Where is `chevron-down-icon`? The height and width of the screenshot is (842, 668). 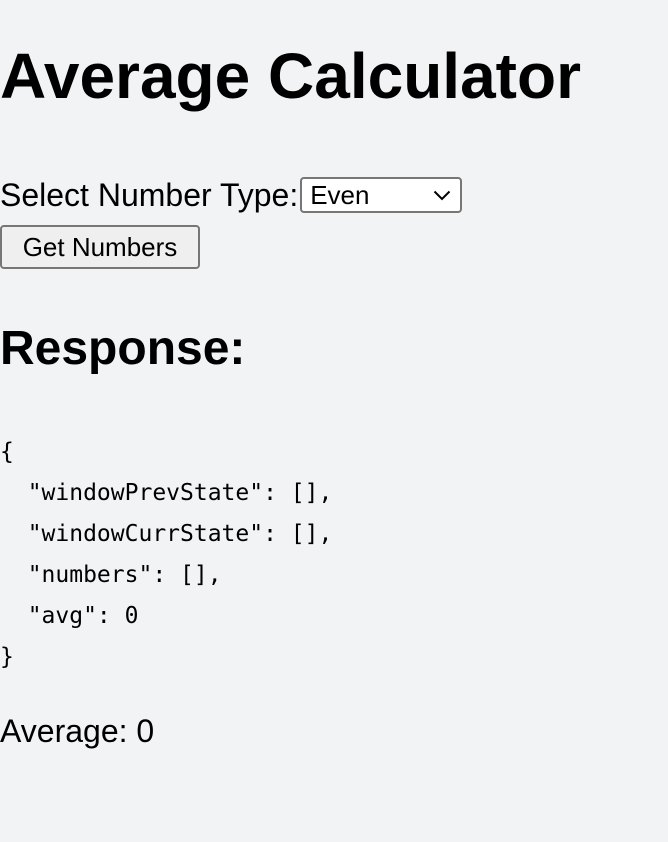
chevron-down-icon is located at coordinates (442, 195).